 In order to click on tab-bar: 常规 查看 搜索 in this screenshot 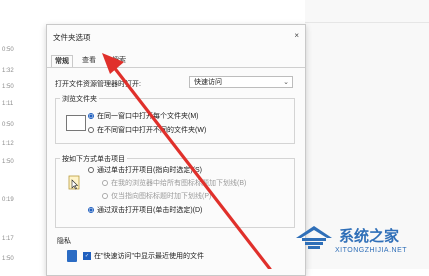, I will do `click(176, 61)`.